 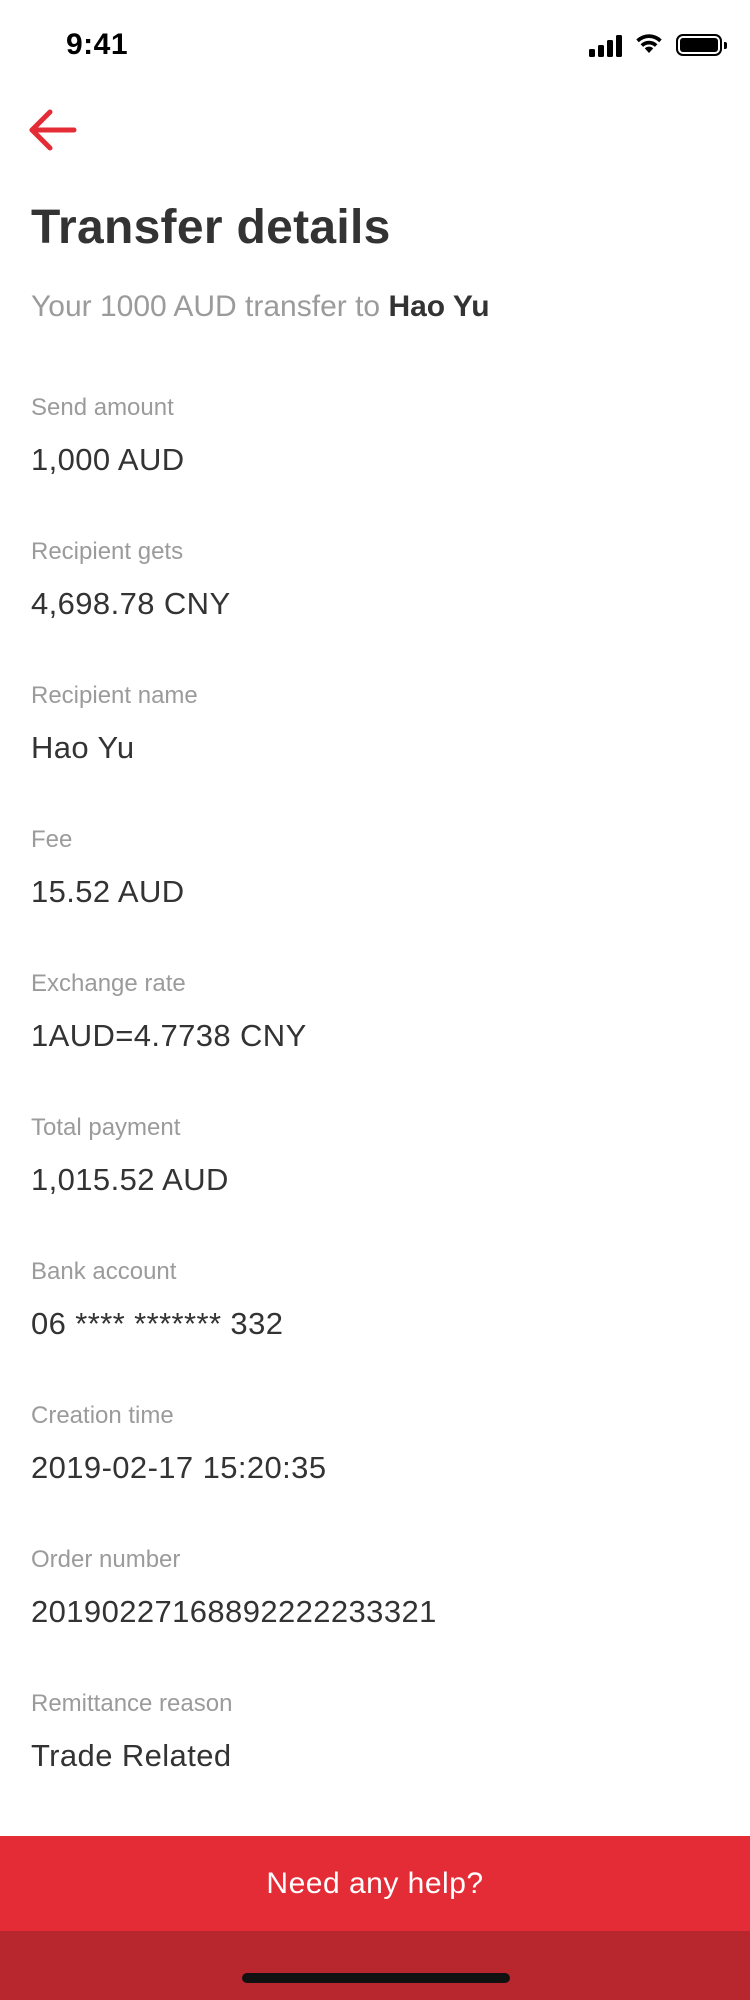 I want to click on detail-value: 20190227168892222233321, so click(x=234, y=1611).